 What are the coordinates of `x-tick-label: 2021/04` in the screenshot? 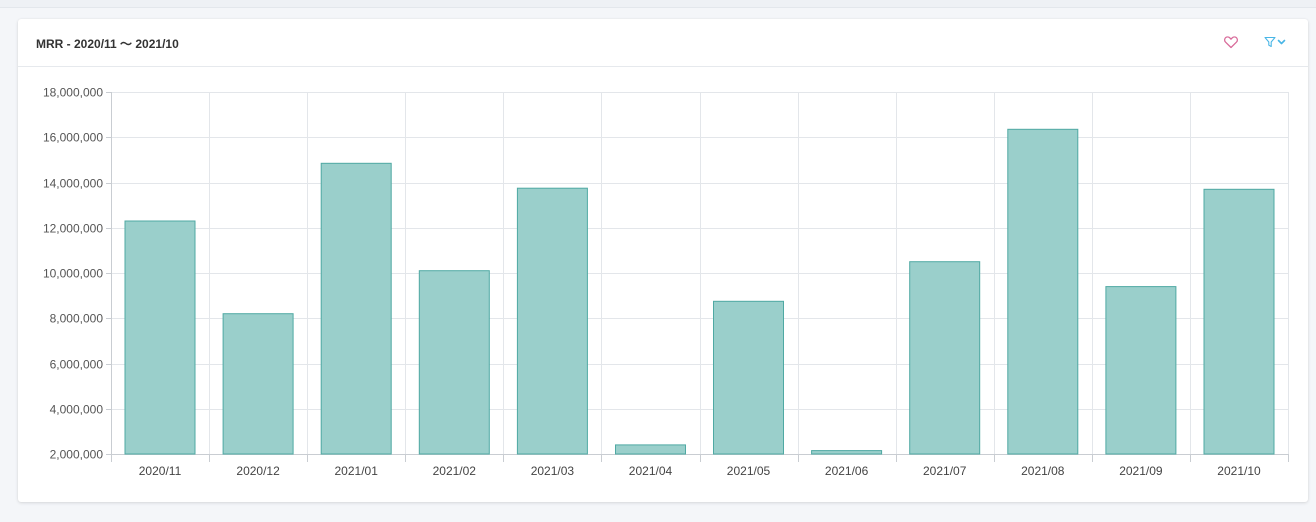 It's located at (651, 471).